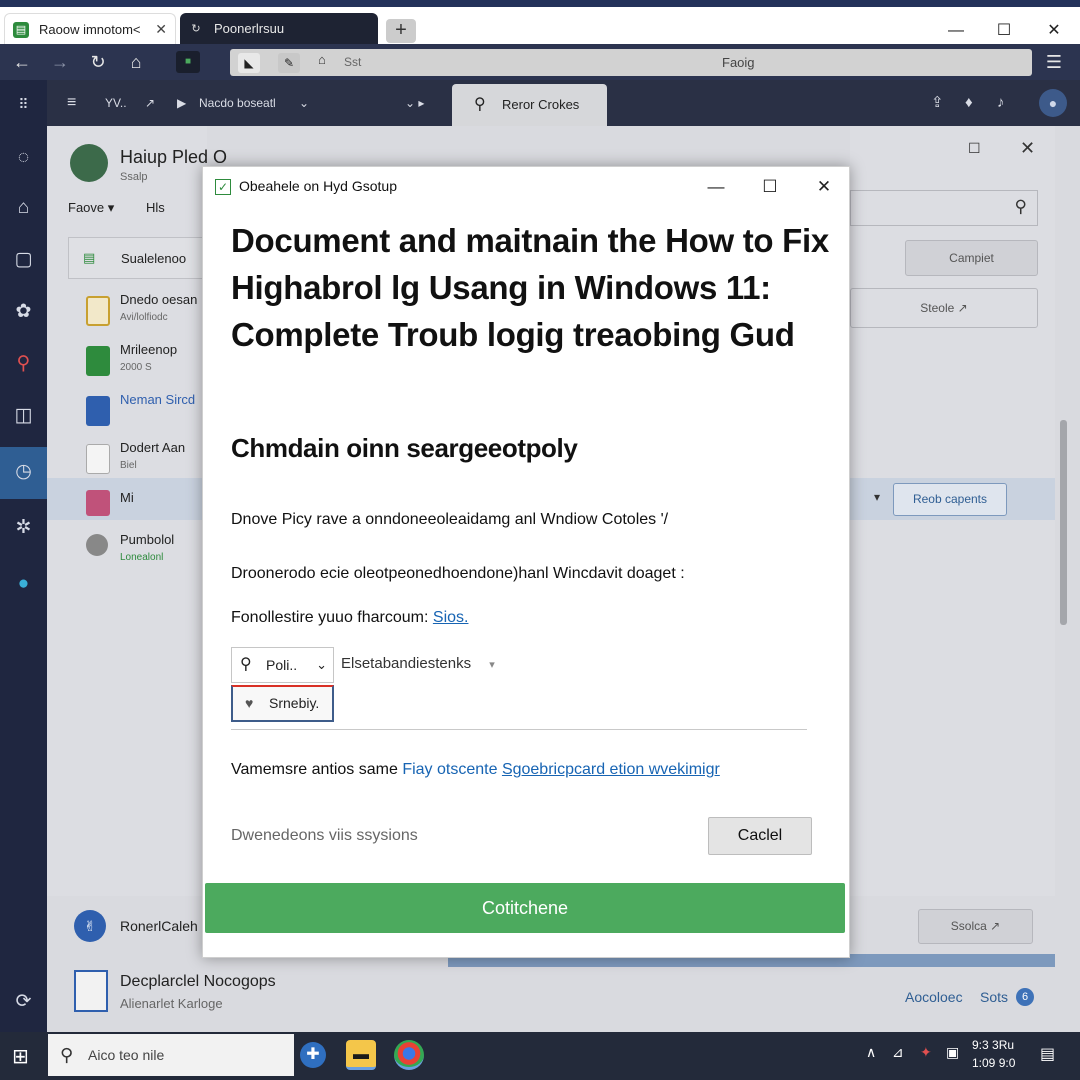 The image size is (1080, 1080). What do you see at coordinates (969, 103) in the screenshot?
I see `drop-icon: ♦` at bounding box center [969, 103].